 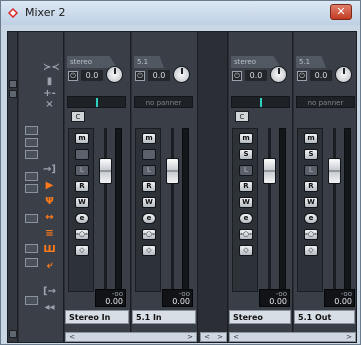 What do you see at coordinates (97, 317) in the screenshot?
I see `channel-name: Stereo In` at bounding box center [97, 317].